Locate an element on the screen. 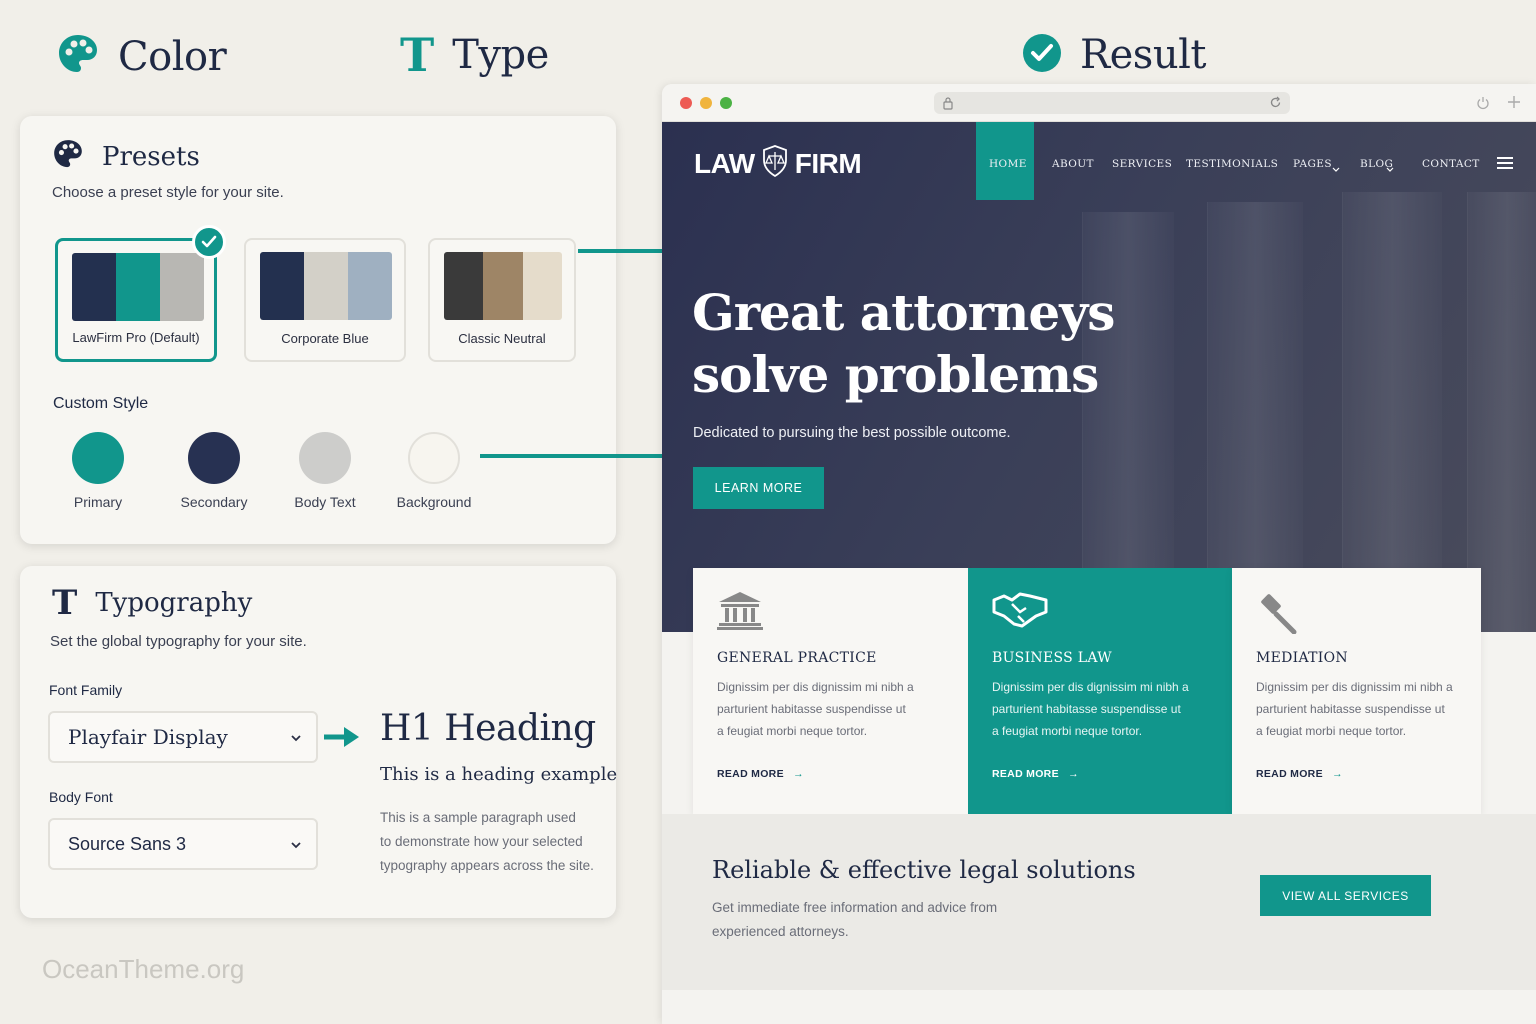 This screenshot has width=1536, height=1024. nav-item-pages: PAGES is located at coordinates (1312, 164).